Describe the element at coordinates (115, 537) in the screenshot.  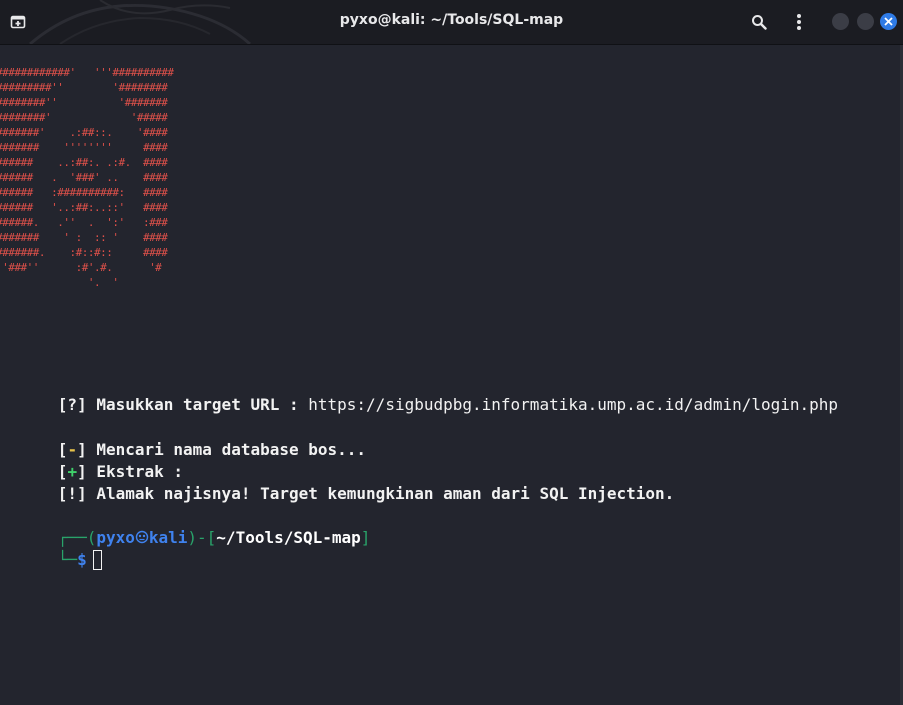
I see `prompt-user: pyxo` at that location.